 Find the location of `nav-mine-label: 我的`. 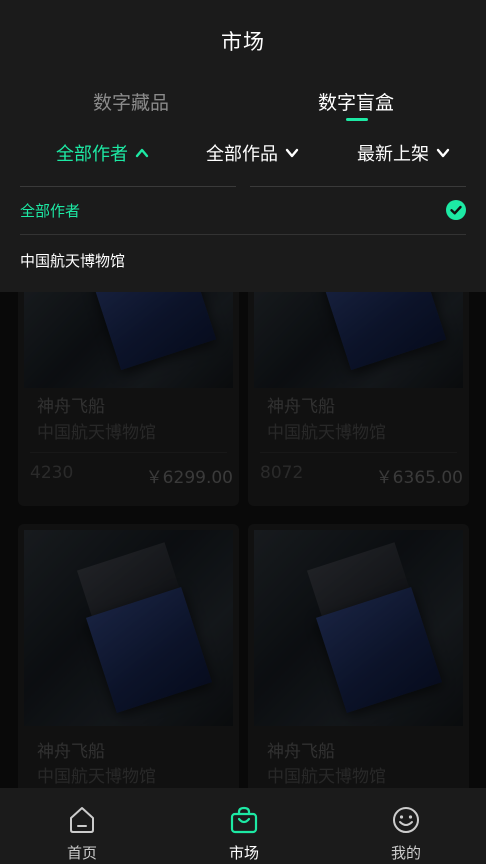

nav-mine-label: 我的 is located at coordinates (405, 853).